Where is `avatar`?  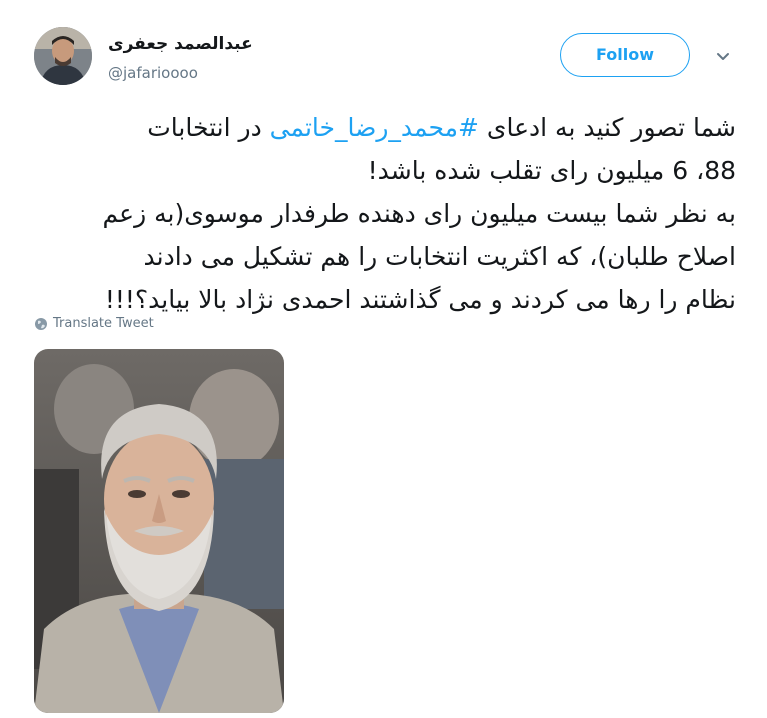
avatar is located at coordinates (63, 56).